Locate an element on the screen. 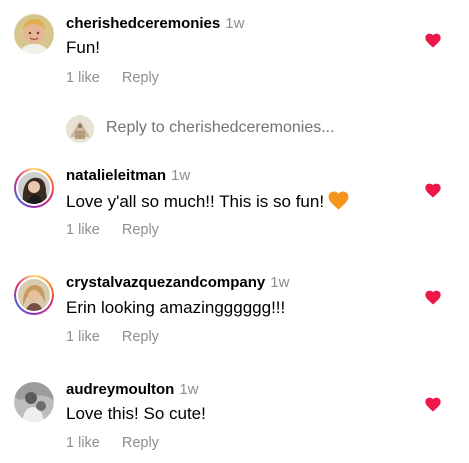  comment-username: natalieleitman 1w is located at coordinates (128, 175).